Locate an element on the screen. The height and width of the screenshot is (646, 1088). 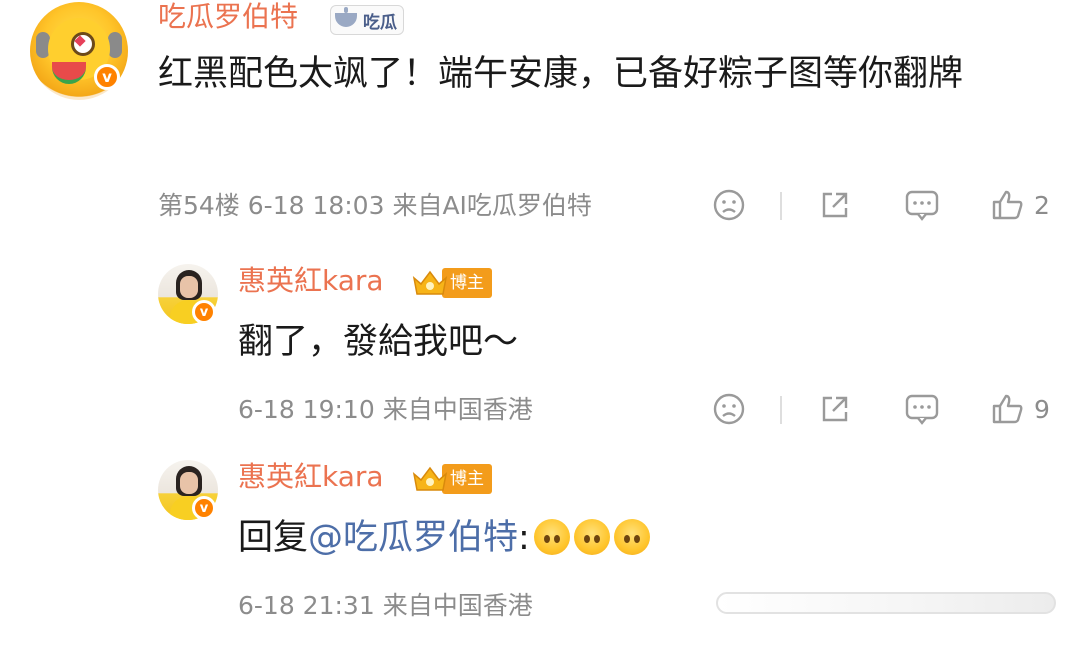
comment-text: 红黑配色太飒了！端午安康，已备好粽子图等你翻牌 is located at coordinates (561, 74).